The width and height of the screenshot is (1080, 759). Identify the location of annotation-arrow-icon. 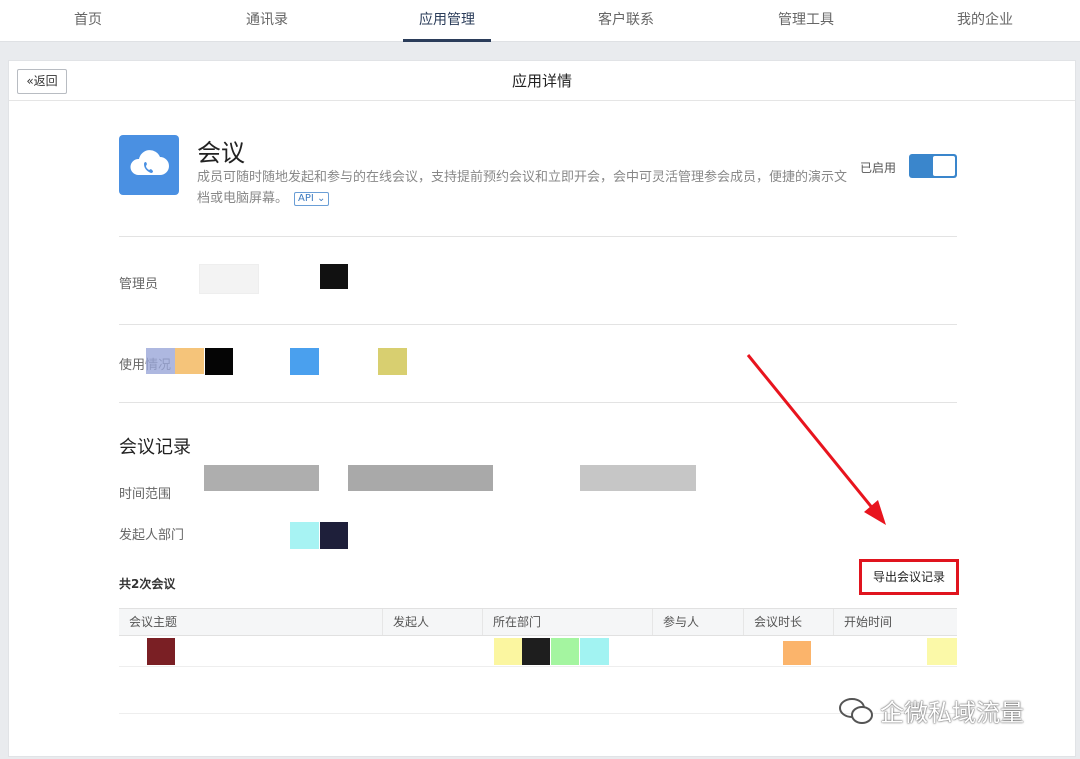
(816, 439).